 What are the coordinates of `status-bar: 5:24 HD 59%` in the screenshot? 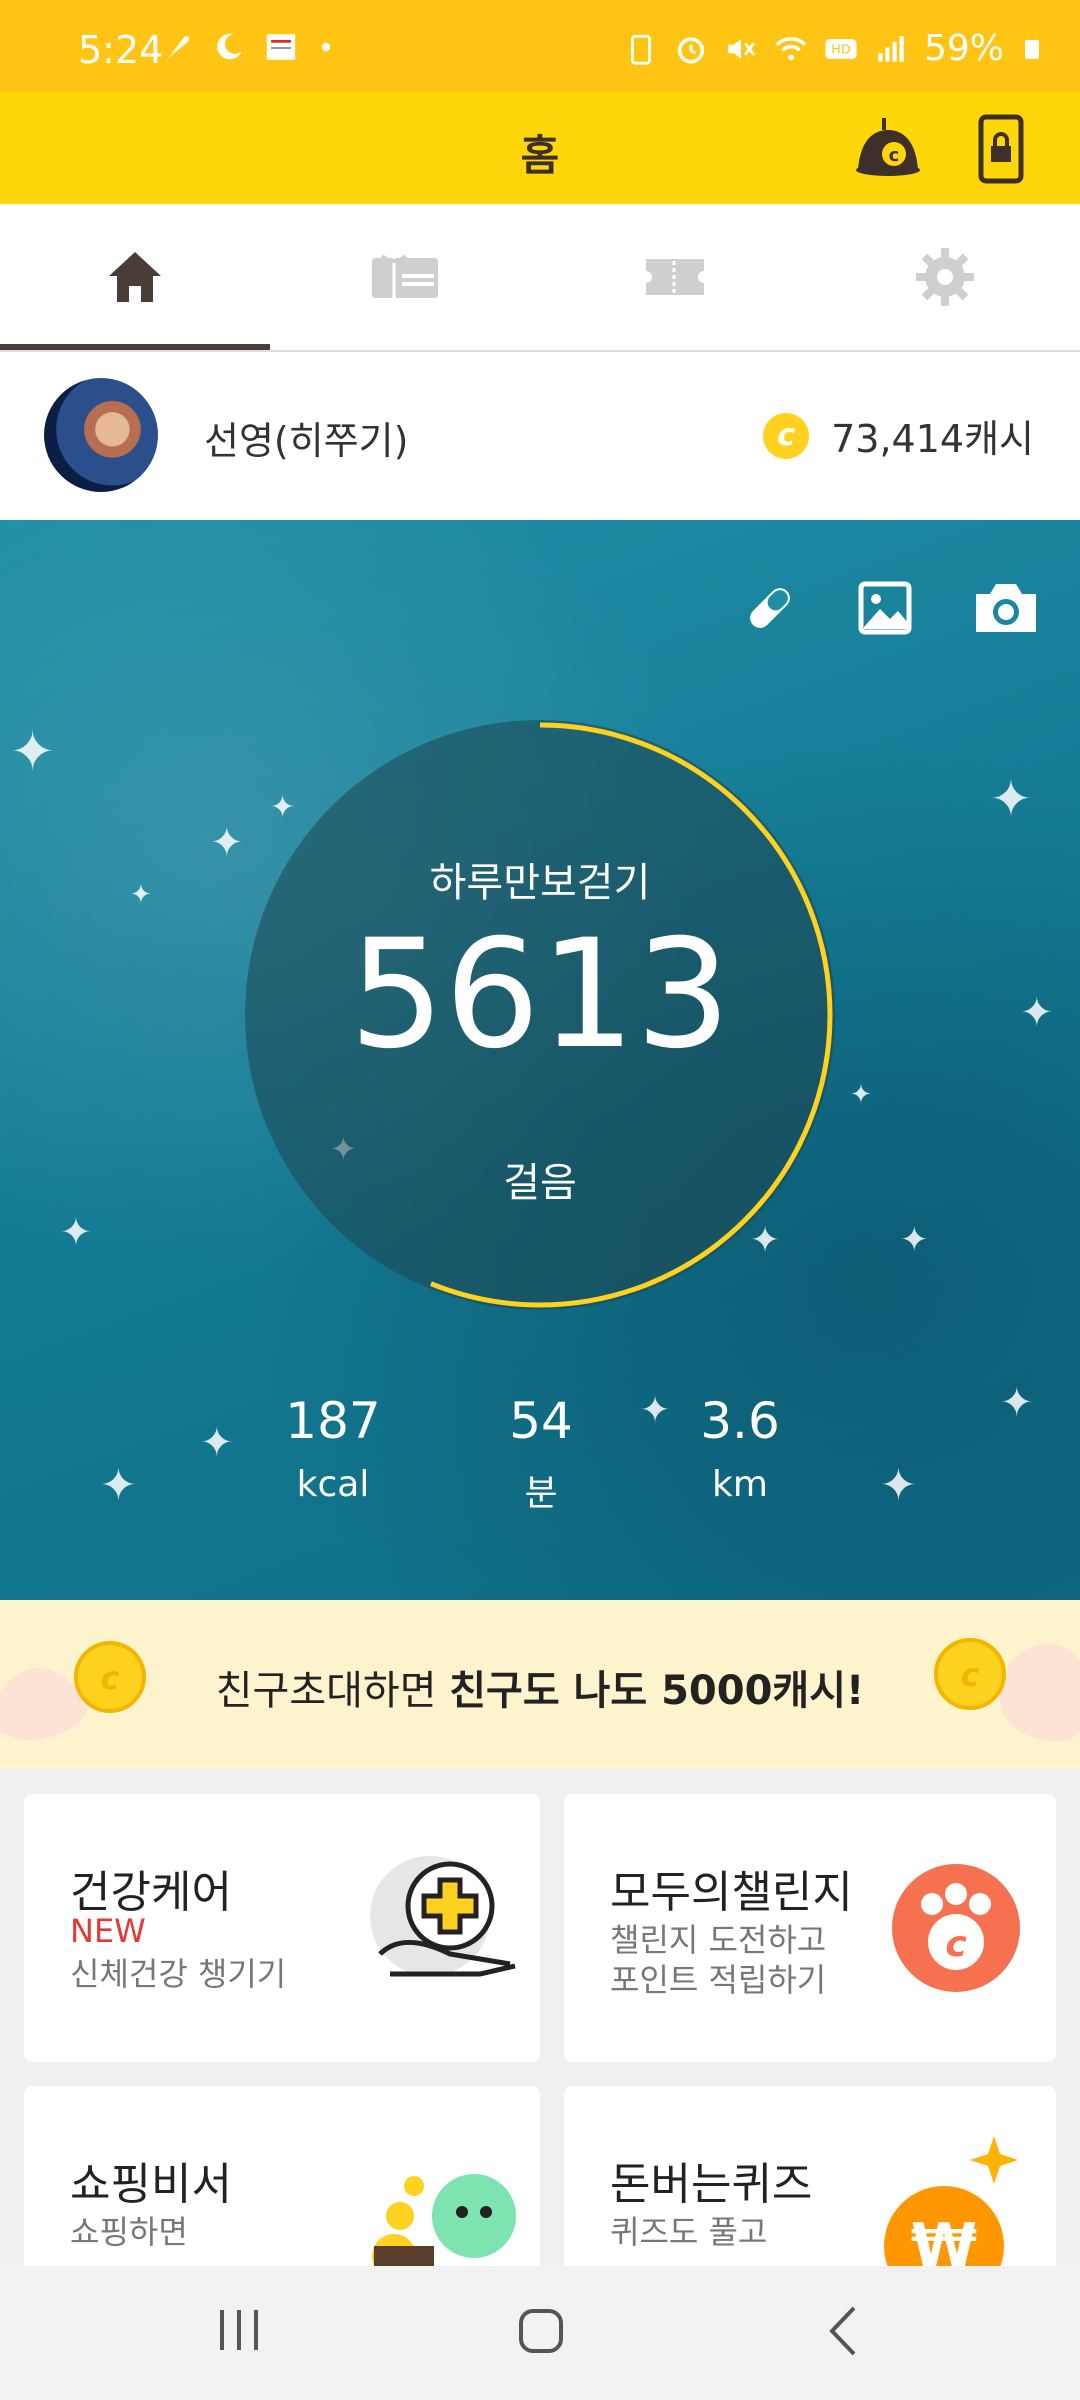 It's located at (540, 46).